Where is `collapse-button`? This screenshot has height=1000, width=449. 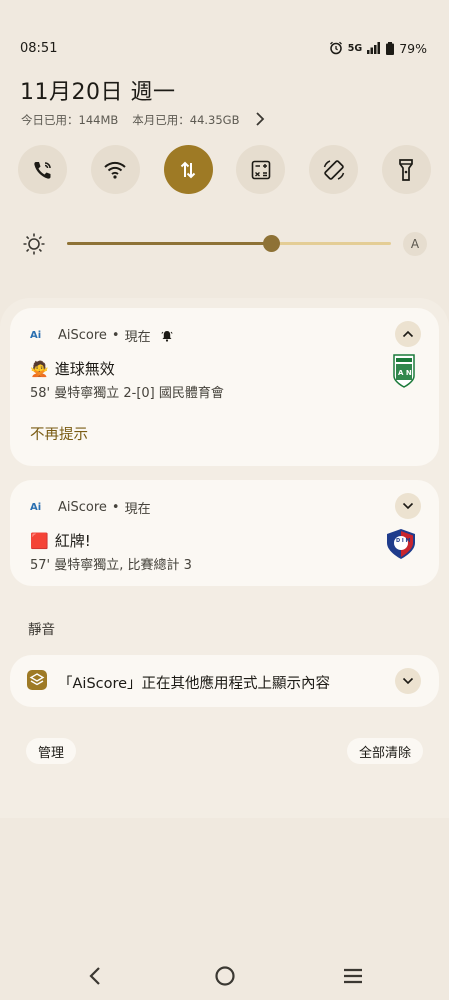
collapse-button is located at coordinates (408, 334).